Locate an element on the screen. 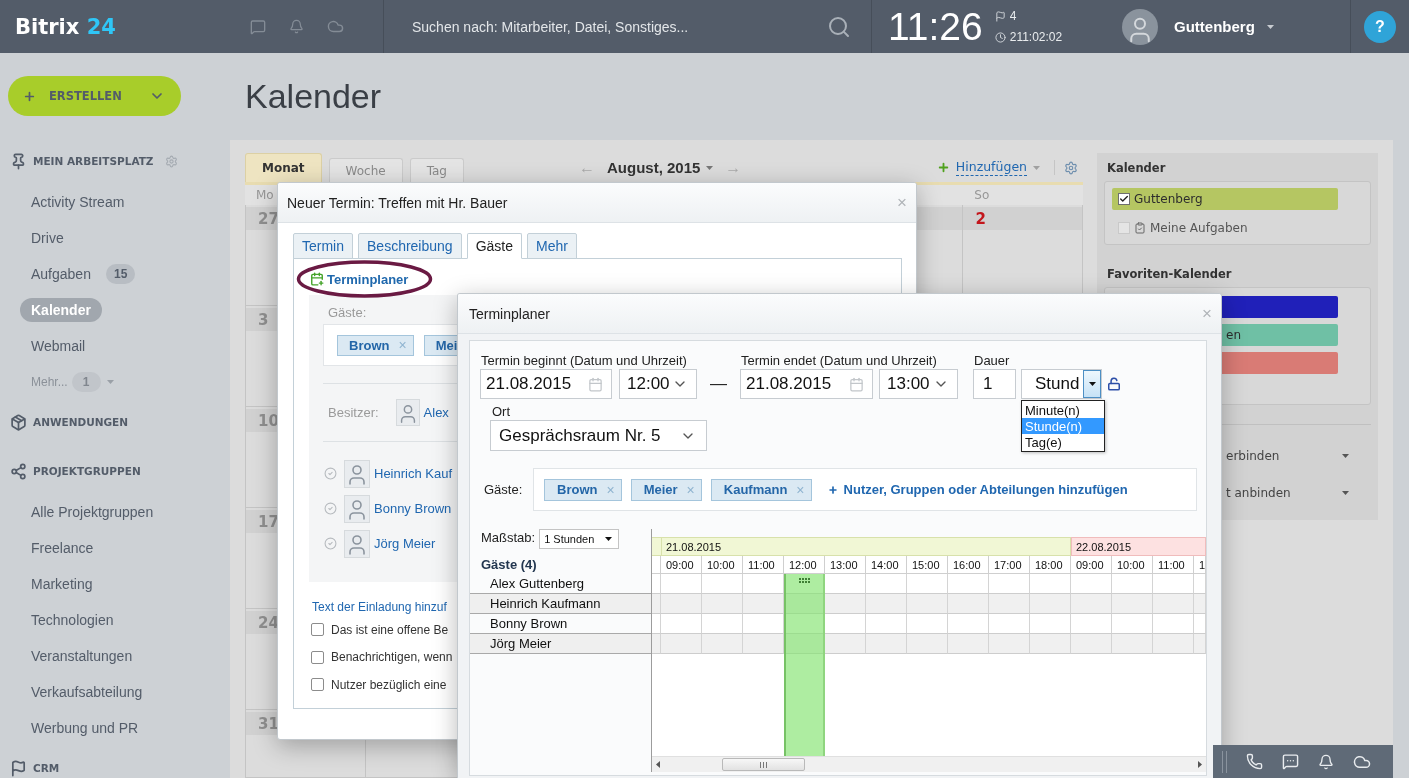 This screenshot has height=778, width=1409. section-heading: MEIN ARBEITSPLATZ is located at coordinates (93, 161).